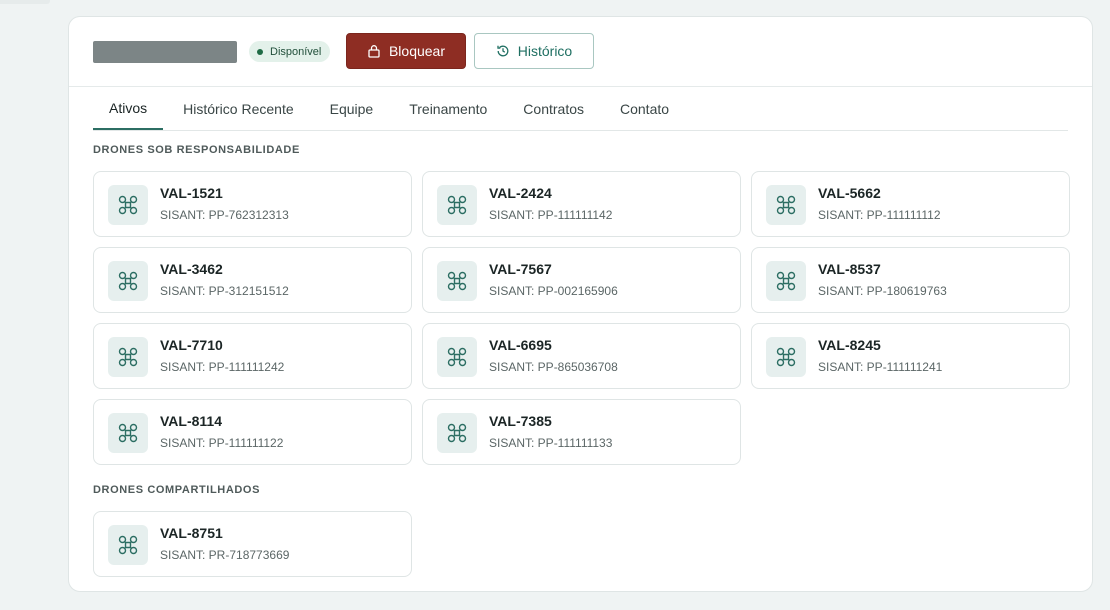  I want to click on drone-name: VAL-8114, so click(191, 421).